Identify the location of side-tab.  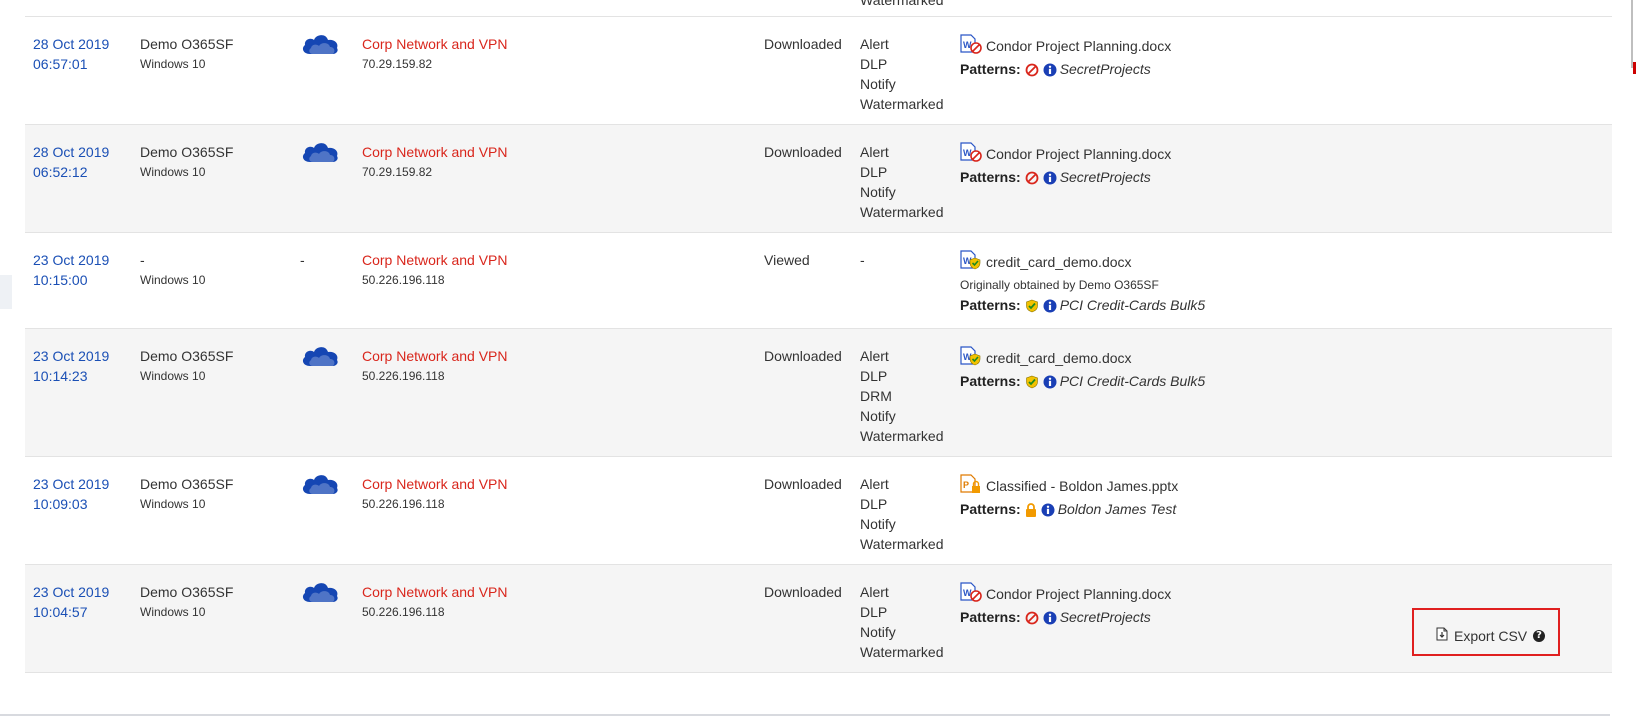
(6, 292).